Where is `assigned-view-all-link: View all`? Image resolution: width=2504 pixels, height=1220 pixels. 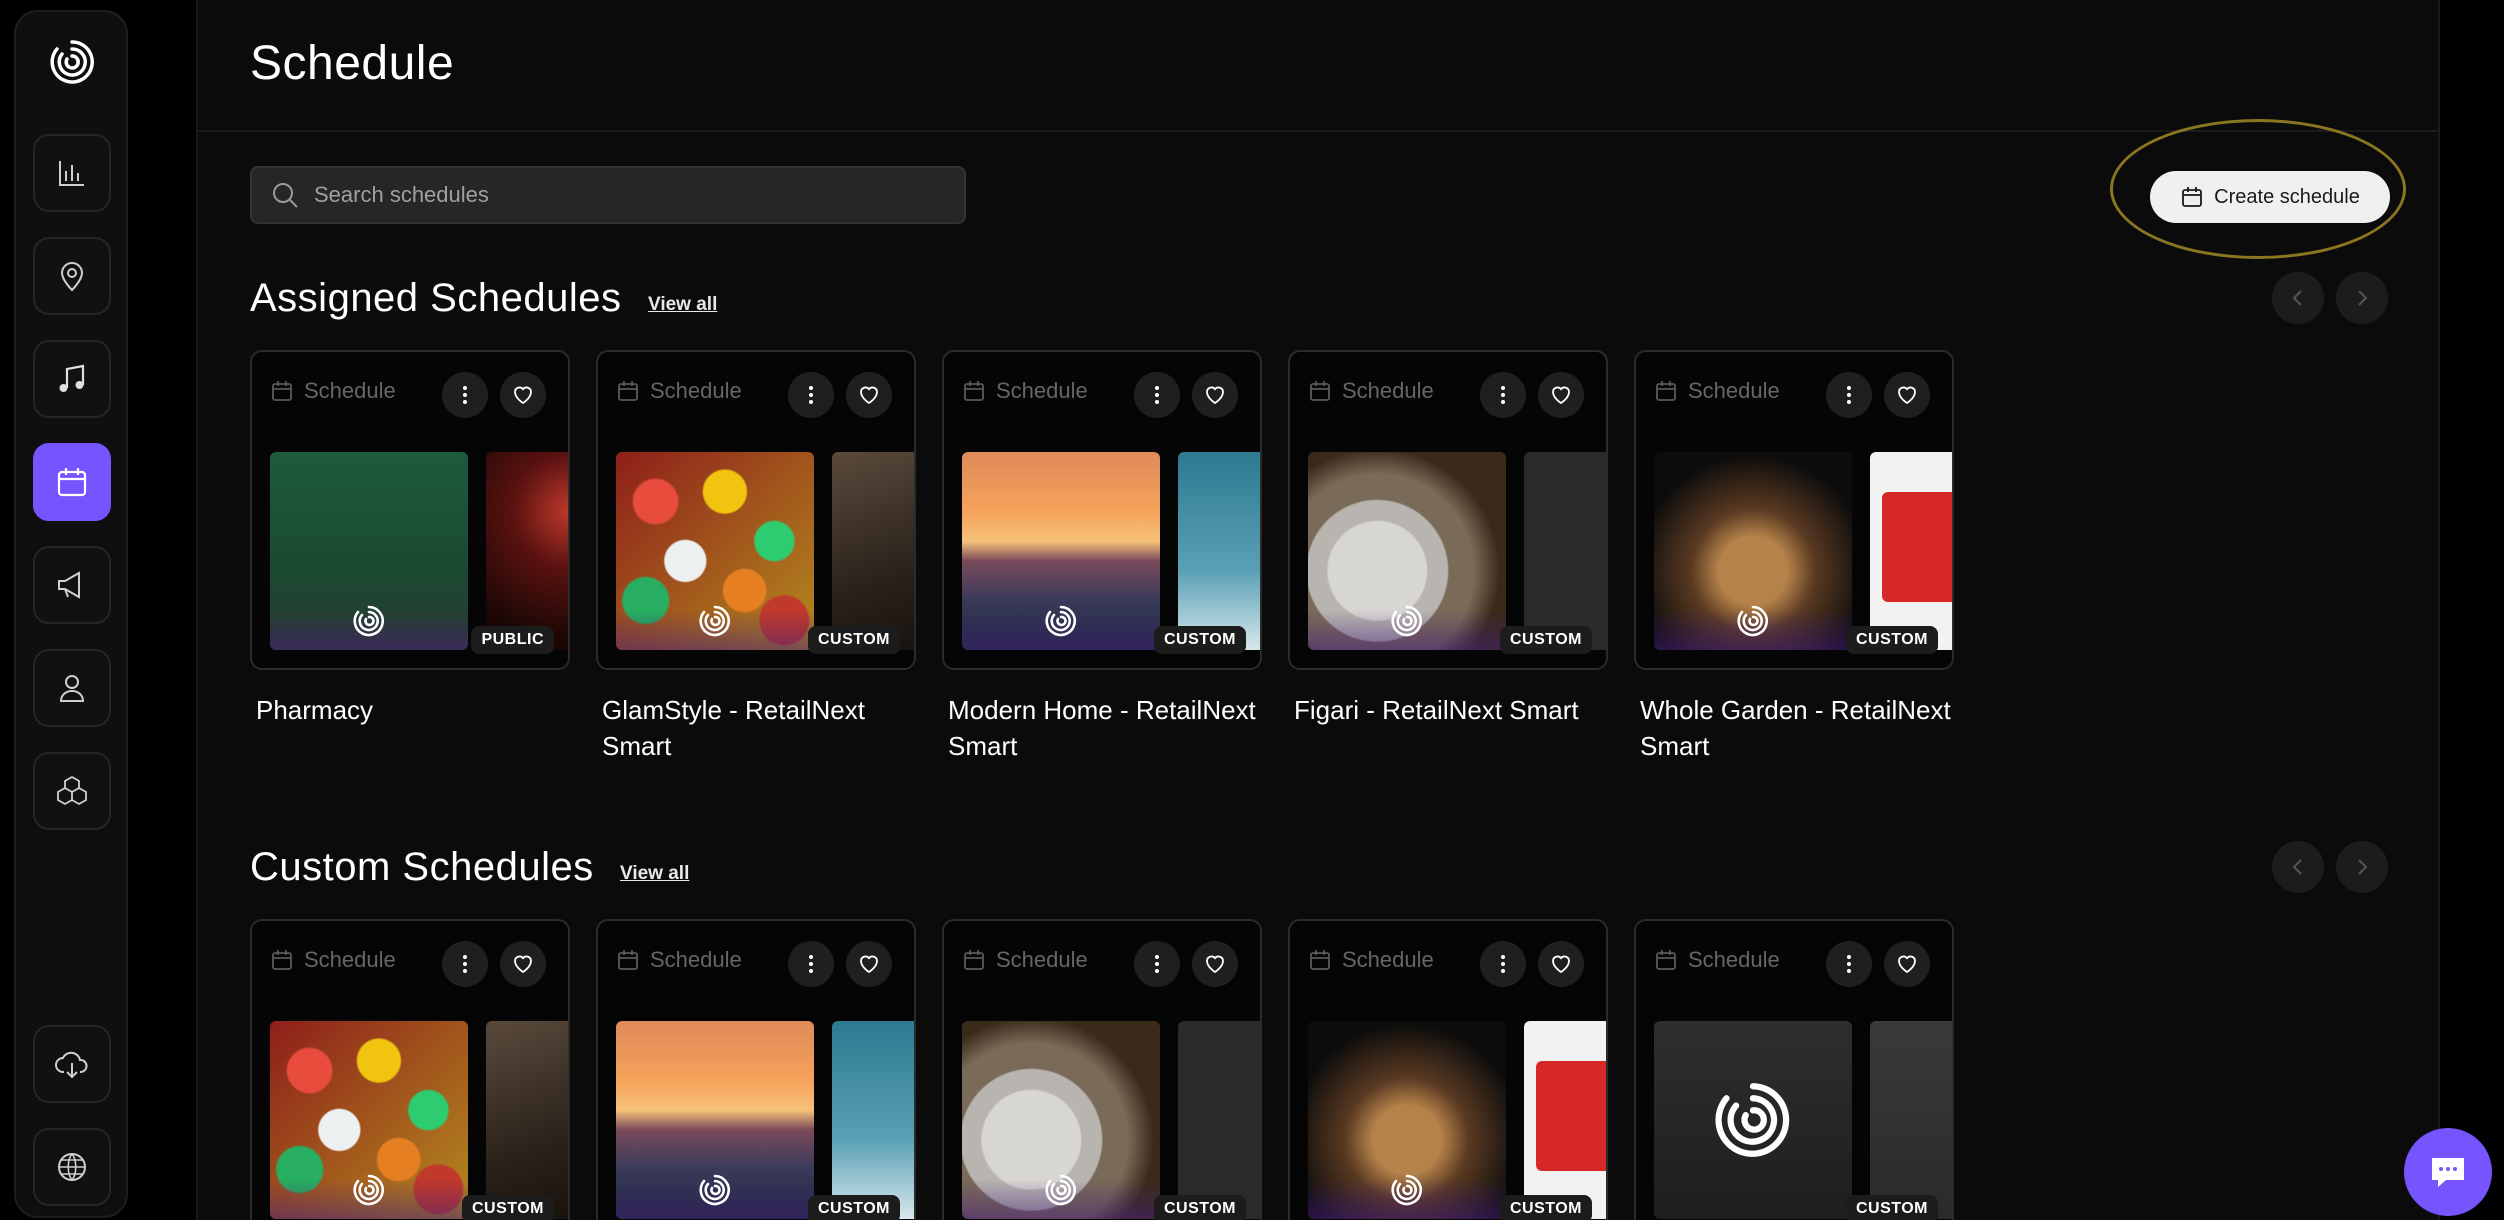 assigned-view-all-link: View all is located at coordinates (682, 305).